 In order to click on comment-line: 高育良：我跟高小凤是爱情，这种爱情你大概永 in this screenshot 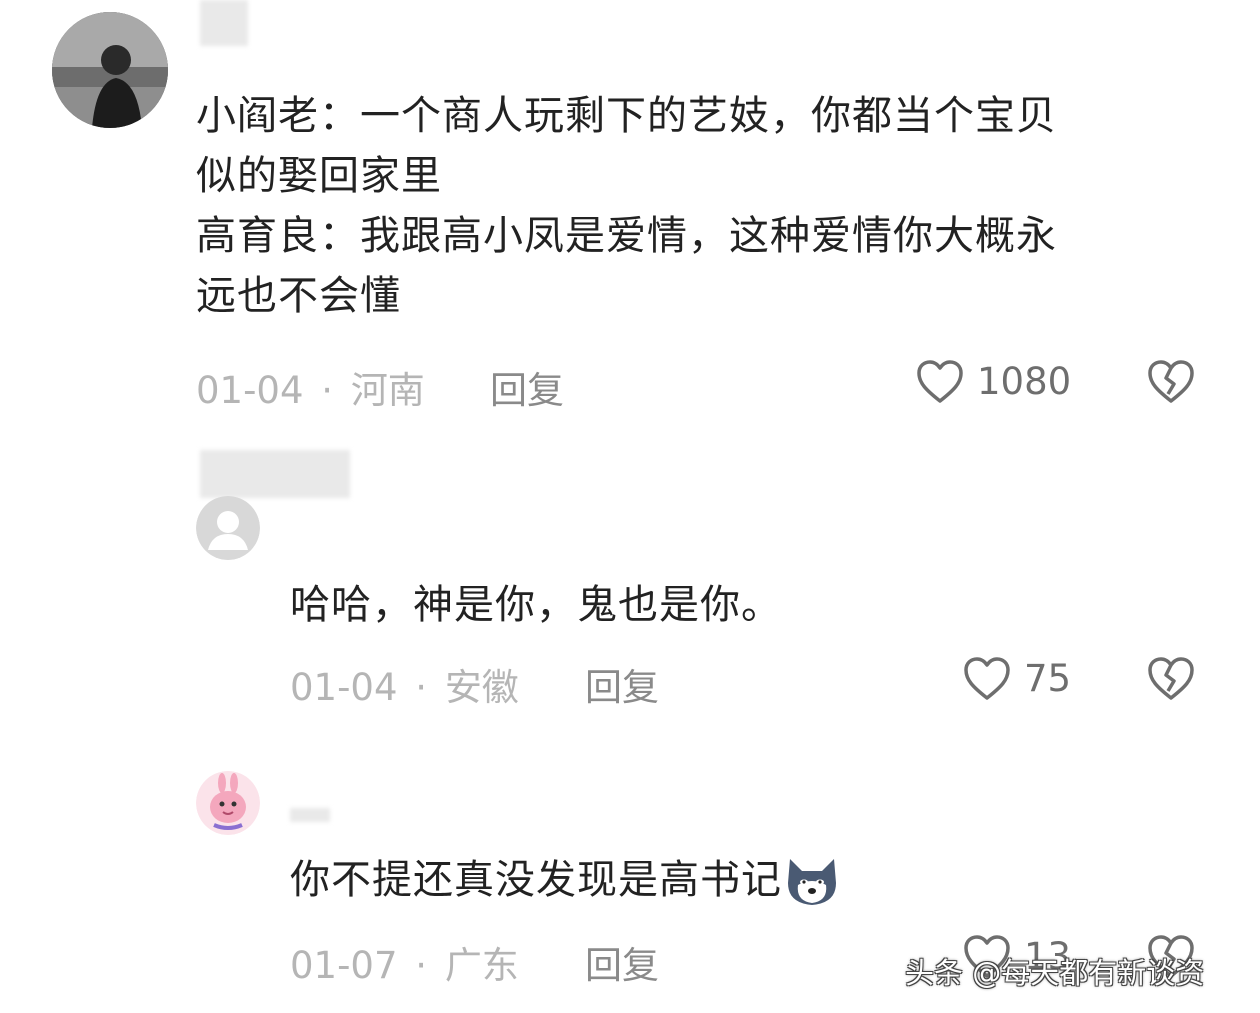, I will do `click(626, 236)`.